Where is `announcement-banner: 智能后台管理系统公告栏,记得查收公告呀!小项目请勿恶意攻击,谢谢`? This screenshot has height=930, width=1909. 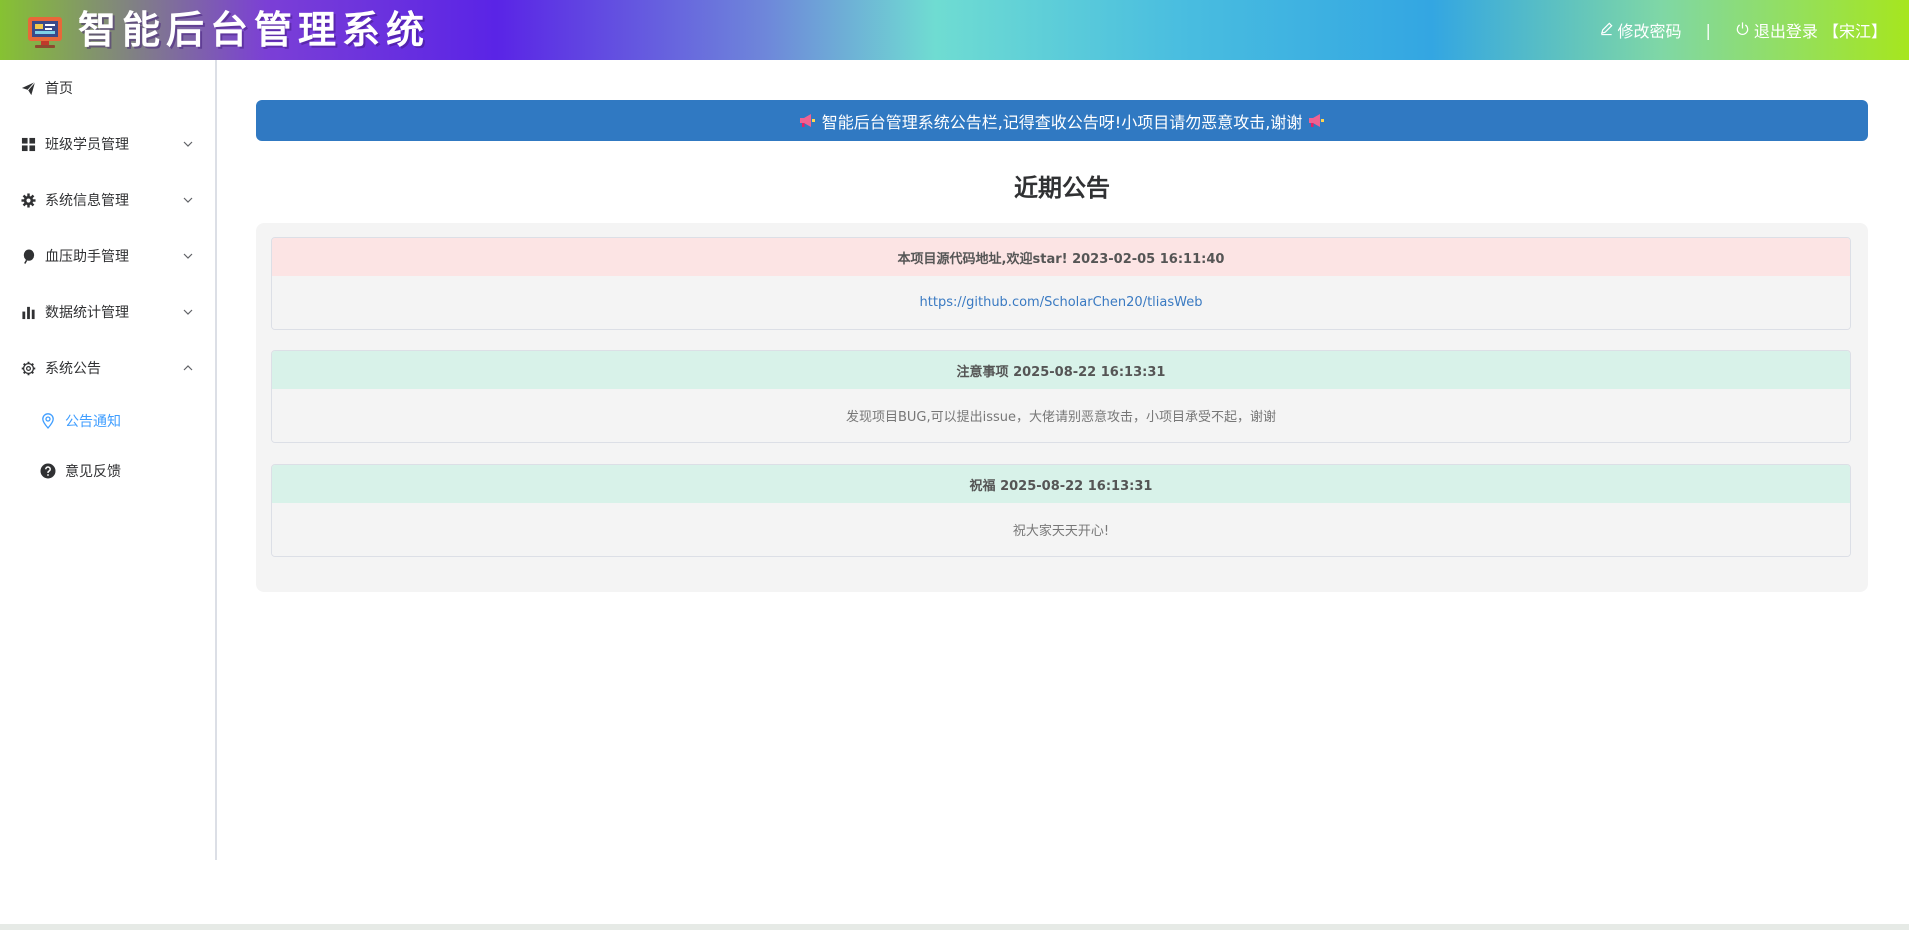 announcement-banner: 智能后台管理系统公告栏,记得查收公告呀!小项目请勿恶意攻击,谢谢 is located at coordinates (1062, 120).